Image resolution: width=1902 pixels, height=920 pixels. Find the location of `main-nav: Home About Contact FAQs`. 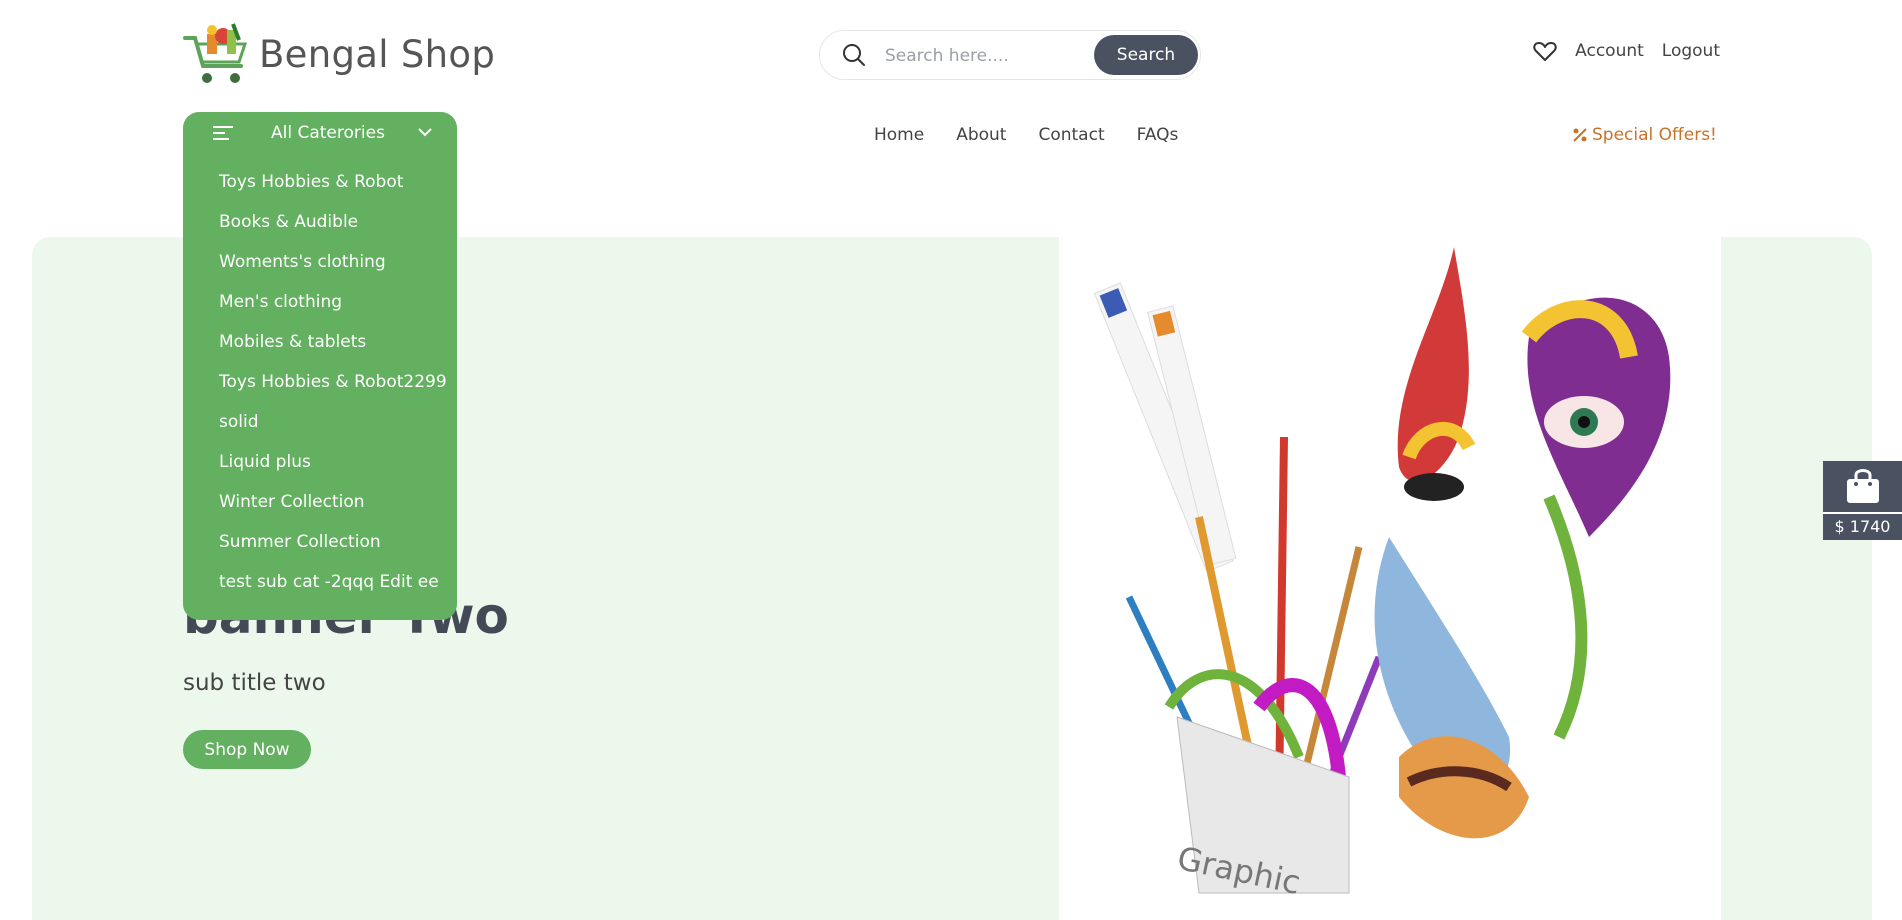

main-nav: Home About Contact FAQs is located at coordinates (1026, 135).